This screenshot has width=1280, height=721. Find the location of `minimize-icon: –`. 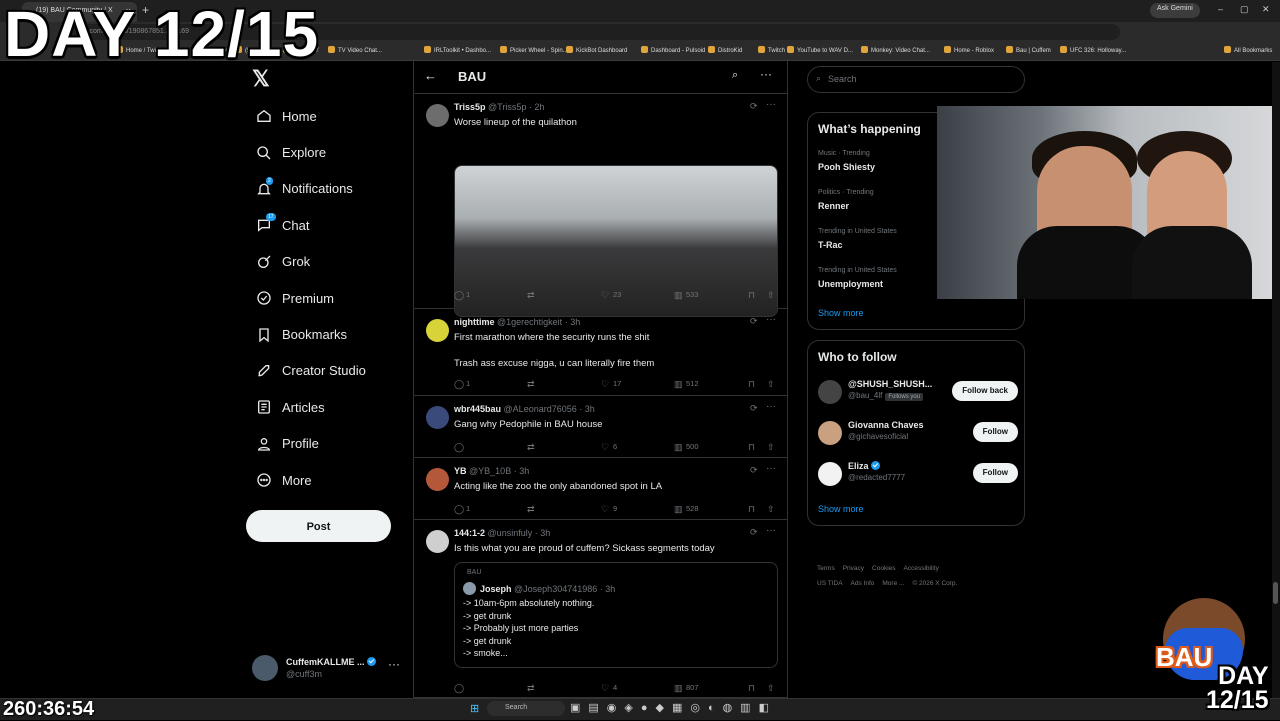

minimize-icon: – is located at coordinates (1220, 9).